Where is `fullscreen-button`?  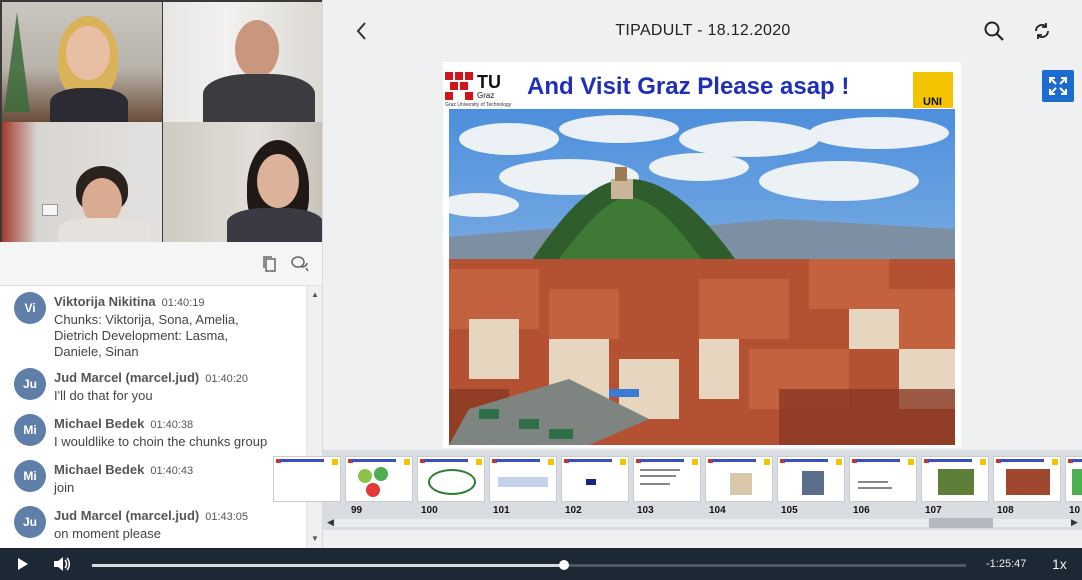 fullscreen-button is located at coordinates (1058, 86).